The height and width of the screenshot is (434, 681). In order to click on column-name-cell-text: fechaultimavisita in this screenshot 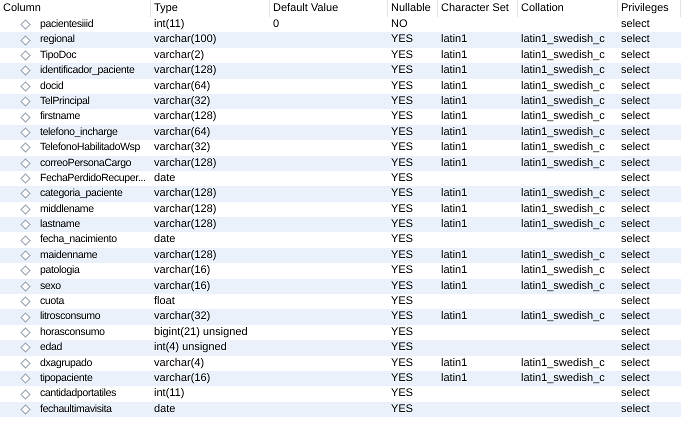, I will do `click(76, 409)`.